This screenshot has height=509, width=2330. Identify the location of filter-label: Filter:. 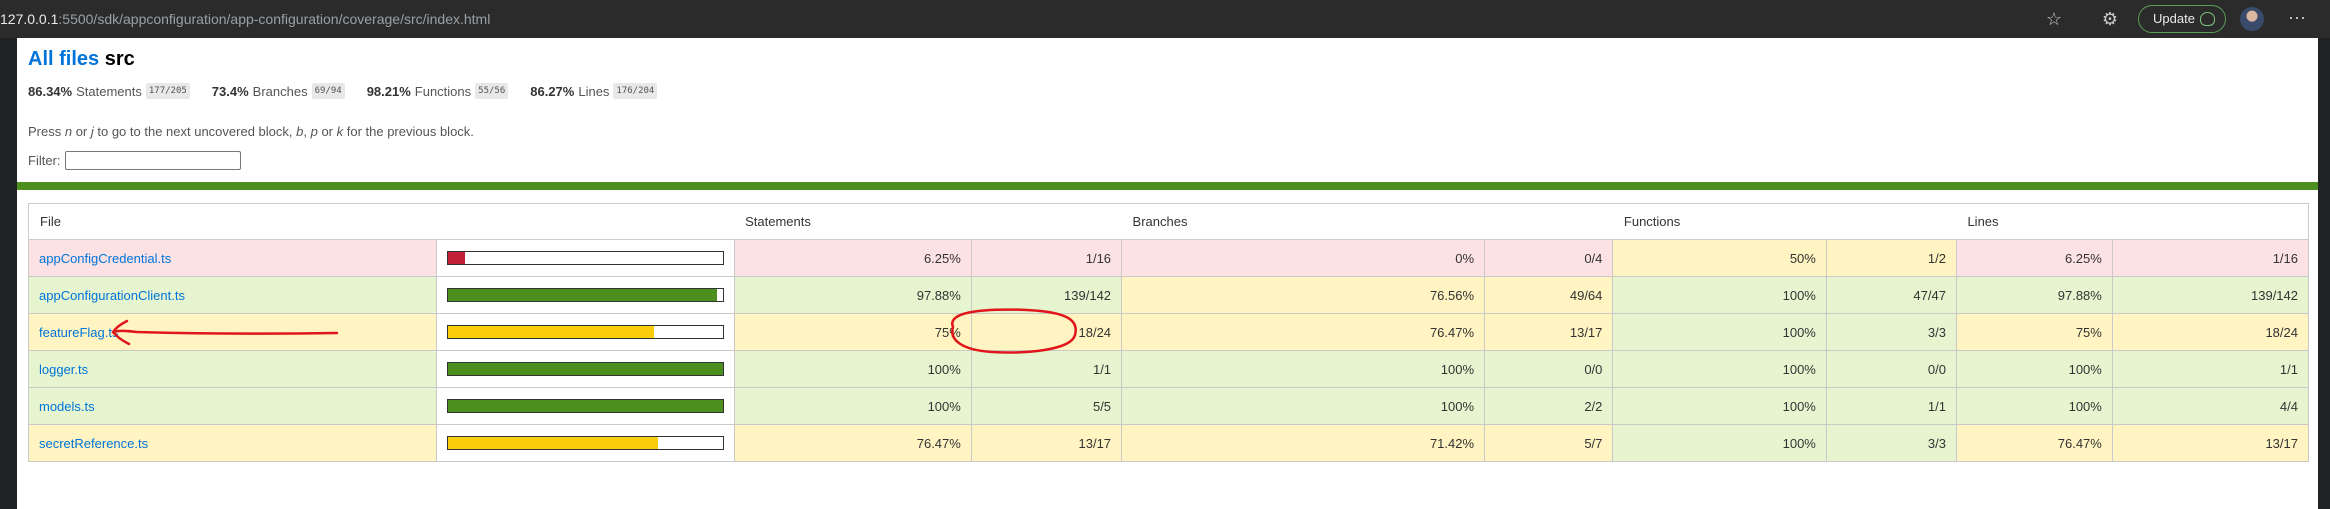
(44, 160).